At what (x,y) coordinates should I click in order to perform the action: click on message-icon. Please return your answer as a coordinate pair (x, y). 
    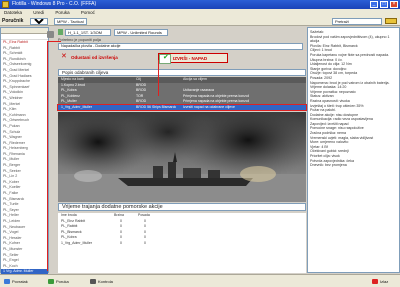
    Looking at the image, I should click on (51, 281).